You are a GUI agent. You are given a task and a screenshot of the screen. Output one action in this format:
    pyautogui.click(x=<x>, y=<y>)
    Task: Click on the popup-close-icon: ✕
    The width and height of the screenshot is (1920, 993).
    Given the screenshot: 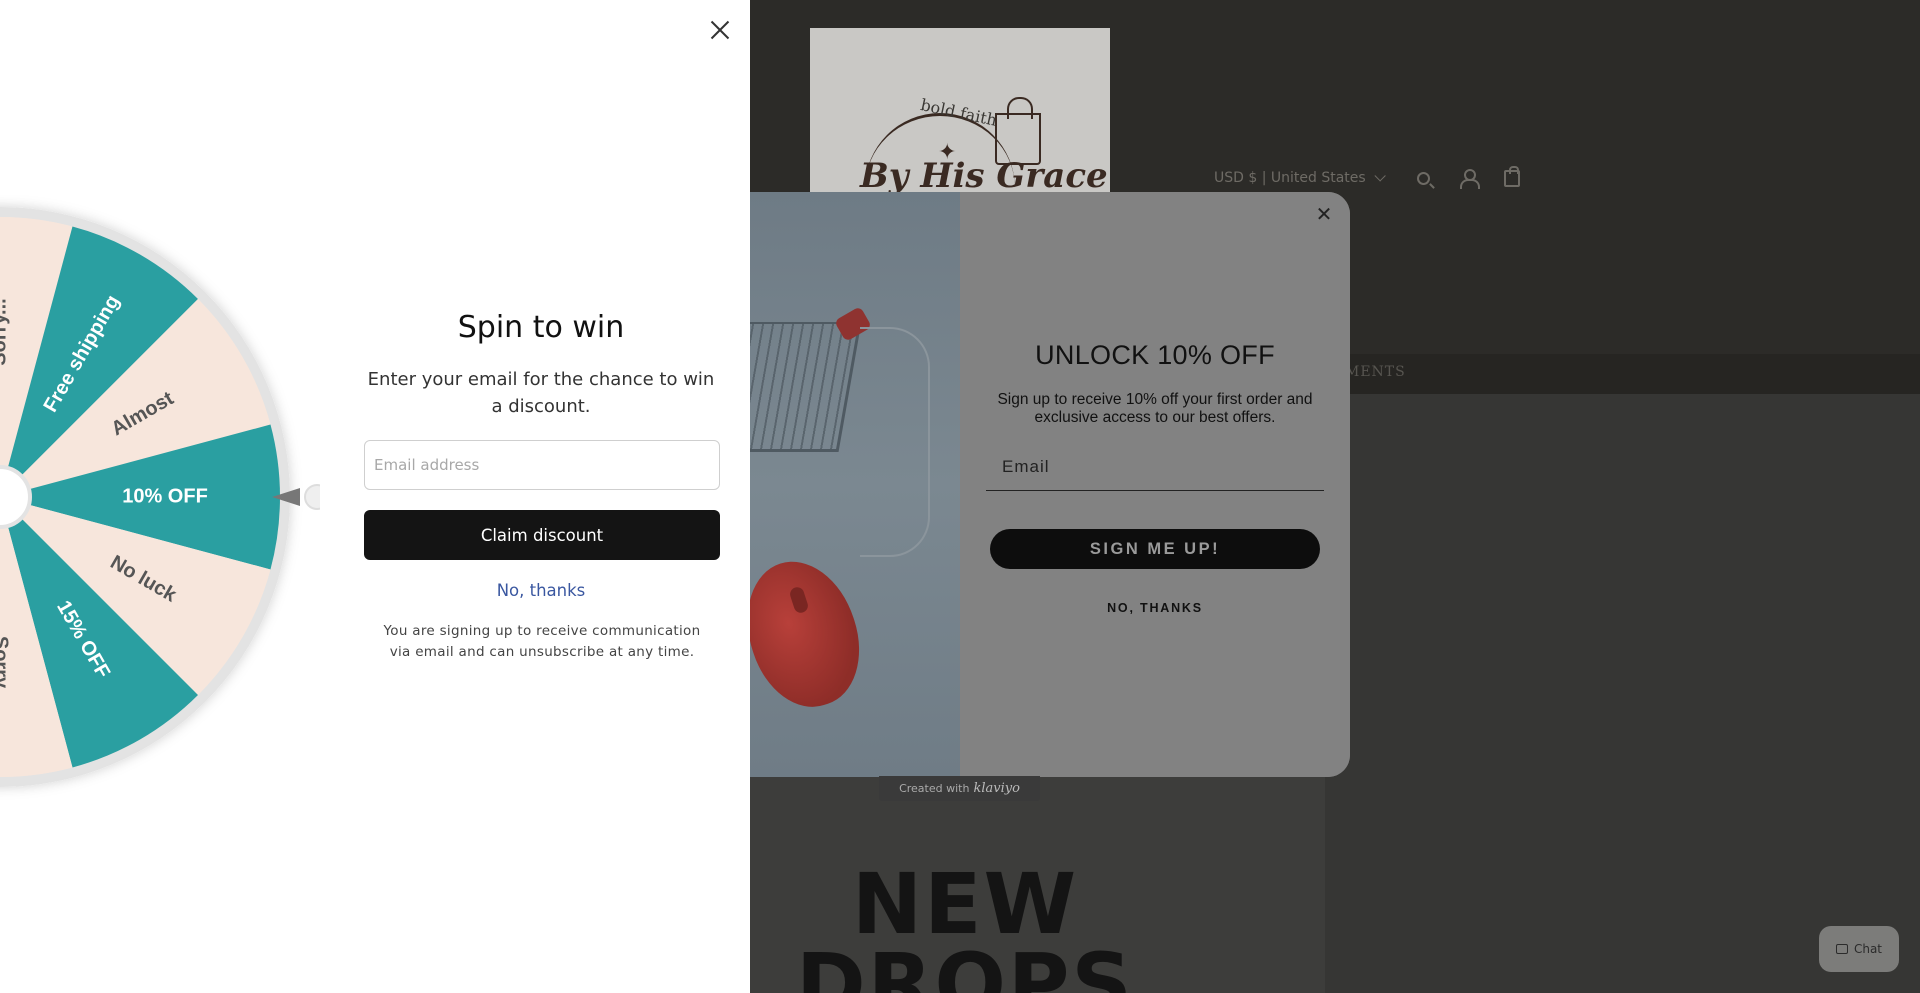 What is the action you would take?
    pyautogui.click(x=1324, y=214)
    